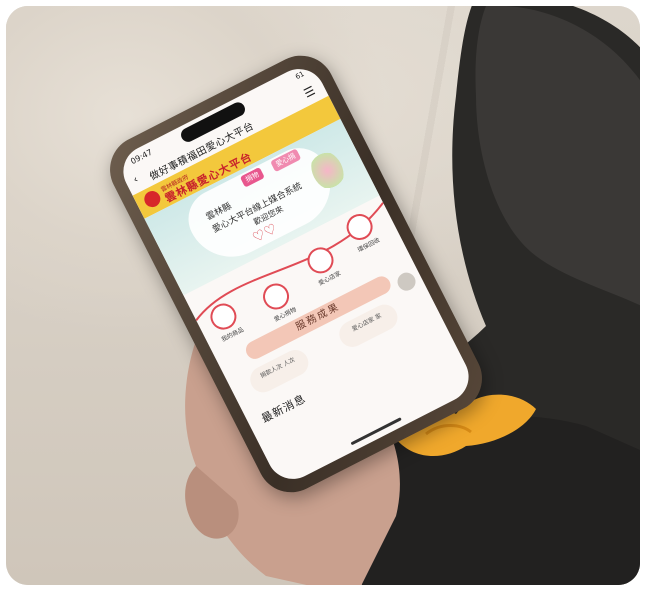 Image resolution: width=646 pixels, height=591 pixels. What do you see at coordinates (152, 199) in the screenshot?
I see `brand-logo-icon` at bounding box center [152, 199].